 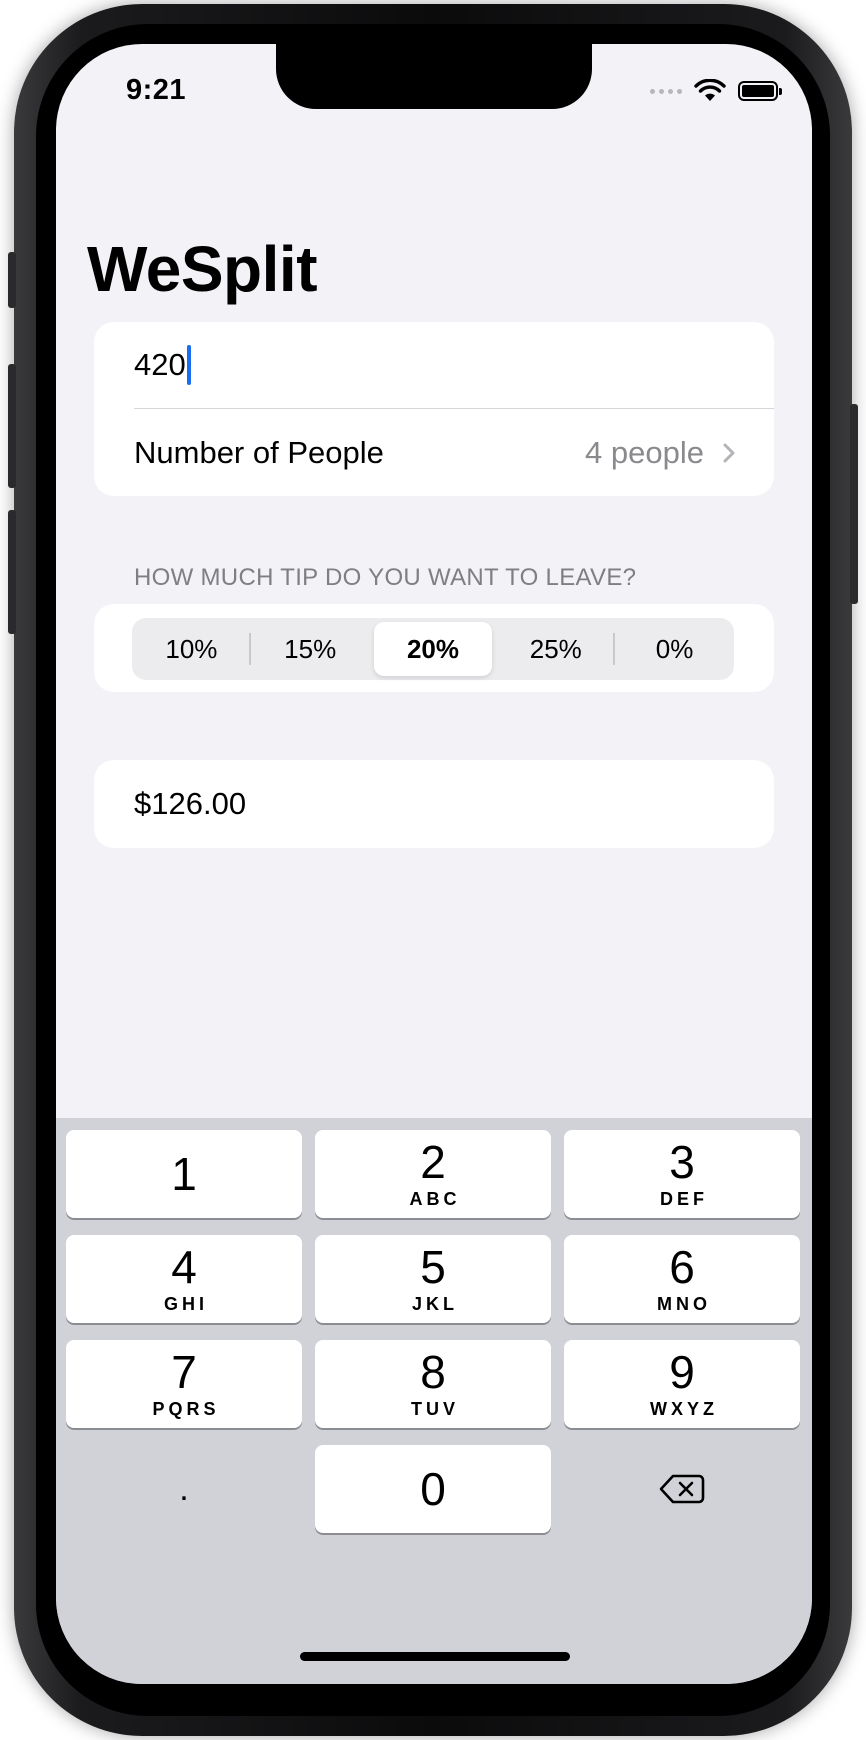 What do you see at coordinates (434, 365) in the screenshot?
I see `amount-field: 420` at bounding box center [434, 365].